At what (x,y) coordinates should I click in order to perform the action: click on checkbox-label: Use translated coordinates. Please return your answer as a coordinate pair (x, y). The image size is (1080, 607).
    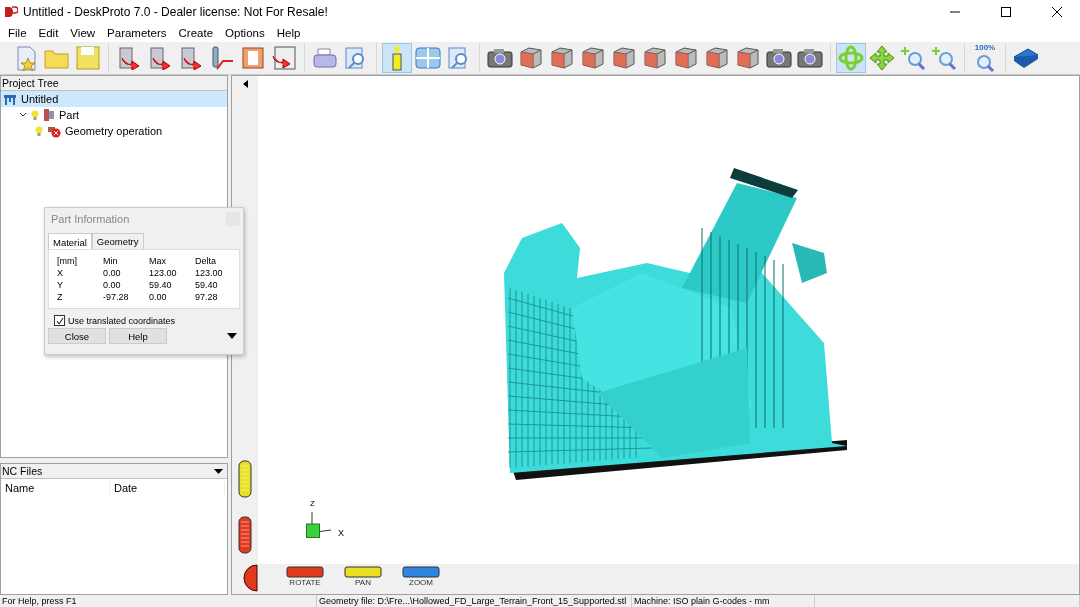
    Looking at the image, I should click on (122, 320).